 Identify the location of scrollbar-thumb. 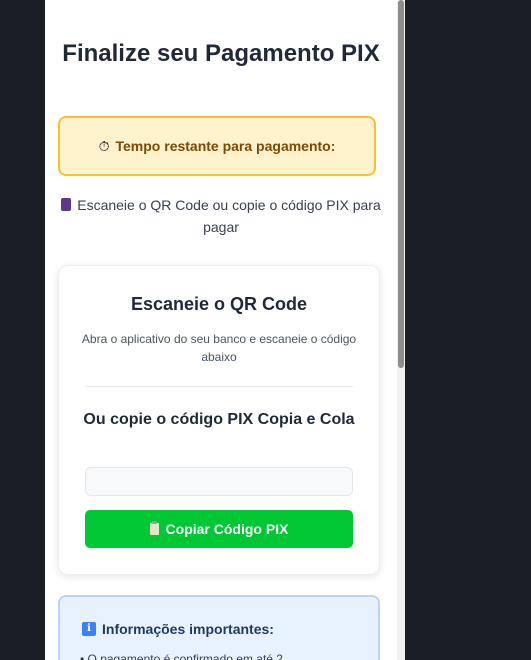
(401, 184).